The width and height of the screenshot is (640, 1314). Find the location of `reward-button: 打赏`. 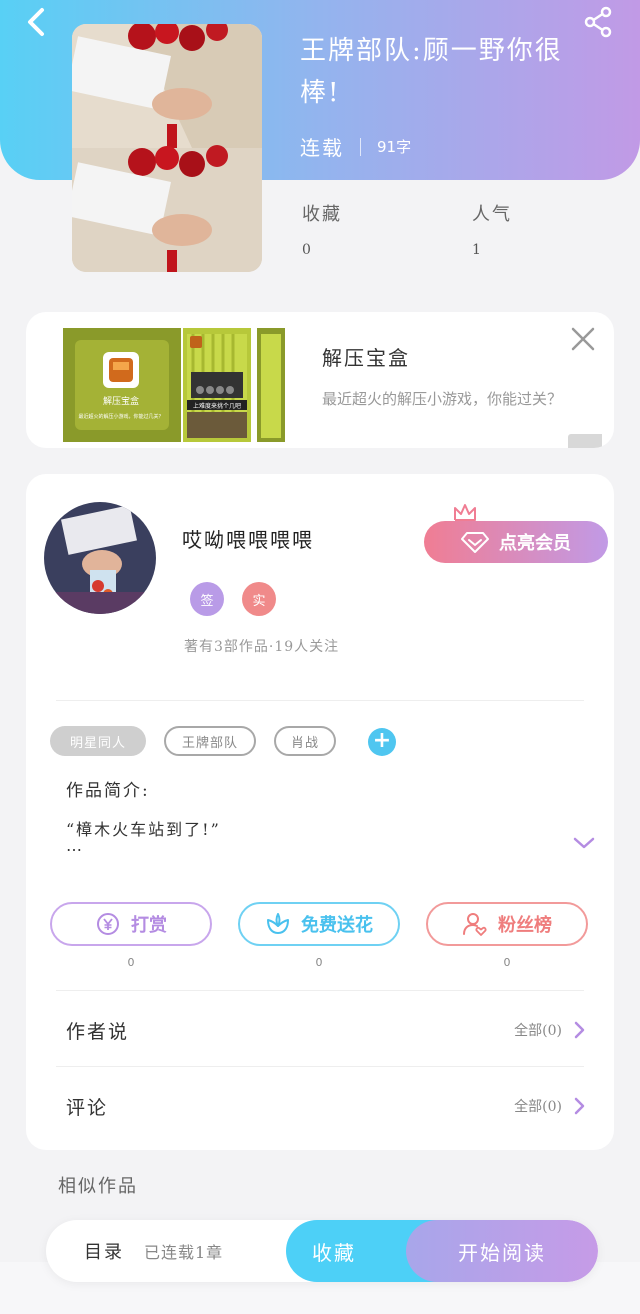

reward-button: 打赏 is located at coordinates (131, 924).